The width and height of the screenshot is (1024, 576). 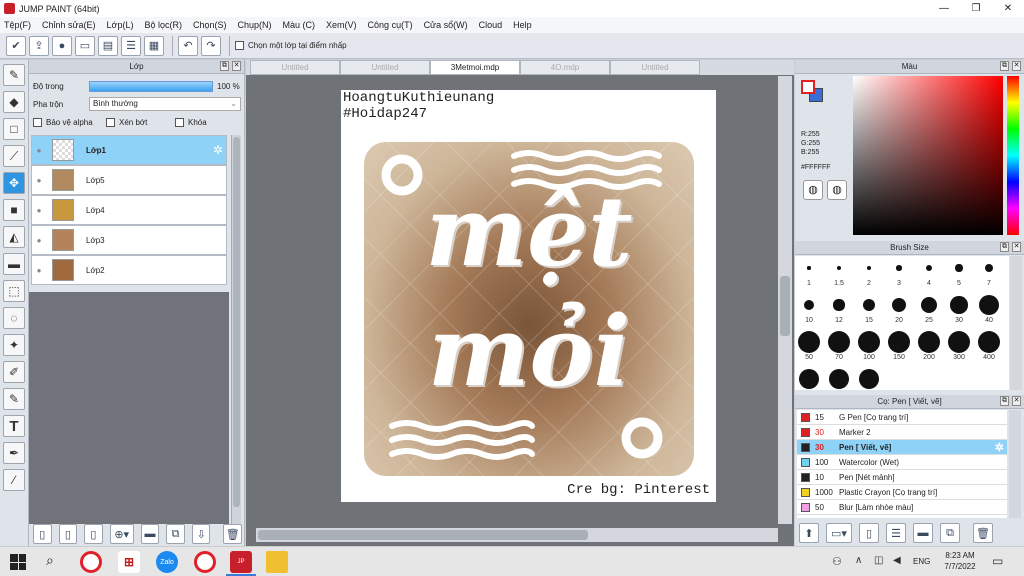 I want to click on comment-icon: ▭, so click(x=85, y=45).